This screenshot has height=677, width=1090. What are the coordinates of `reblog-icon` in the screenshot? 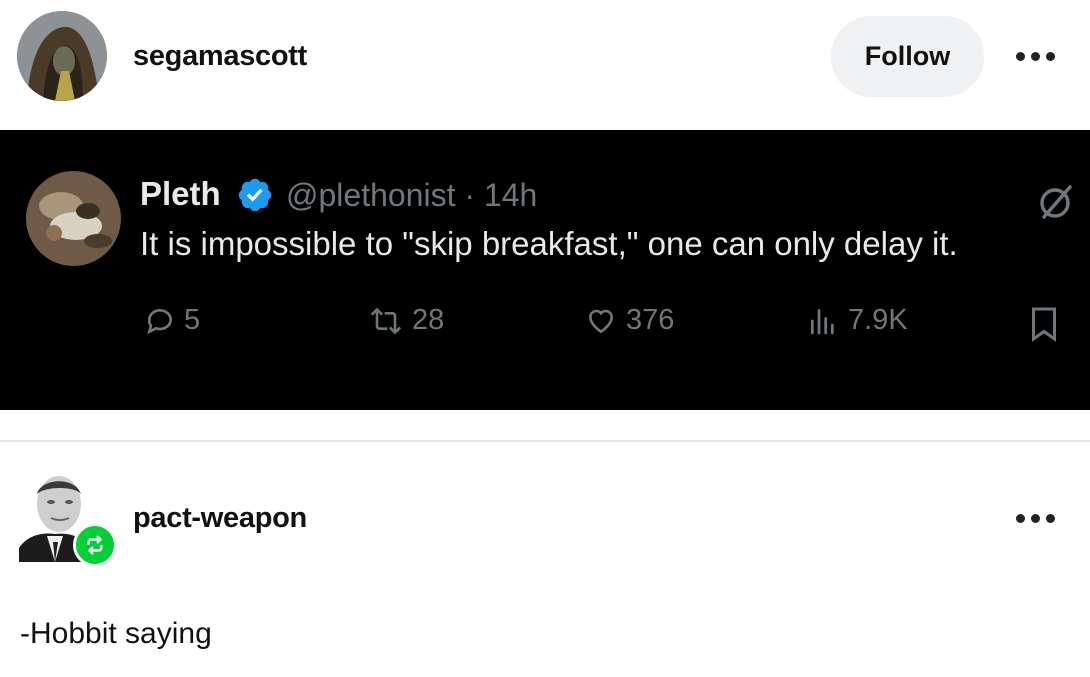 It's located at (95, 545).